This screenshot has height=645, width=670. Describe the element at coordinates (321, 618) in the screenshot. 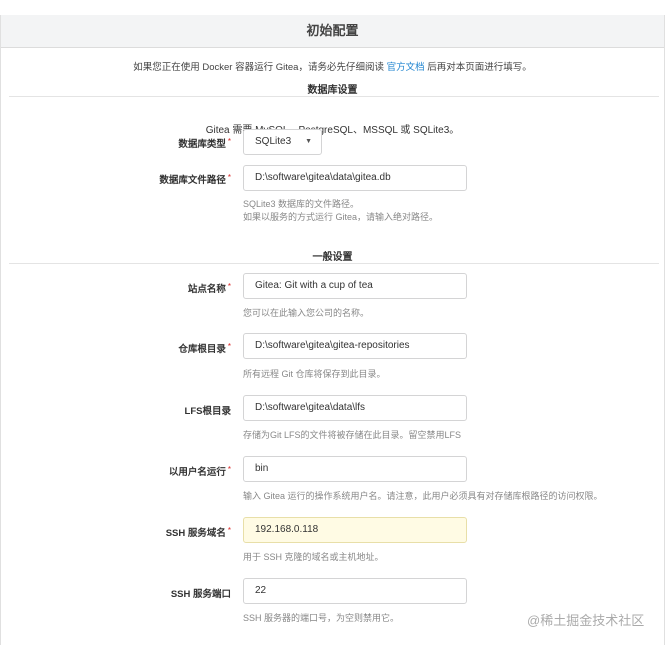

I see `ssh-port-help: SSH 服务器的端口号，为空则禁用它。` at that location.